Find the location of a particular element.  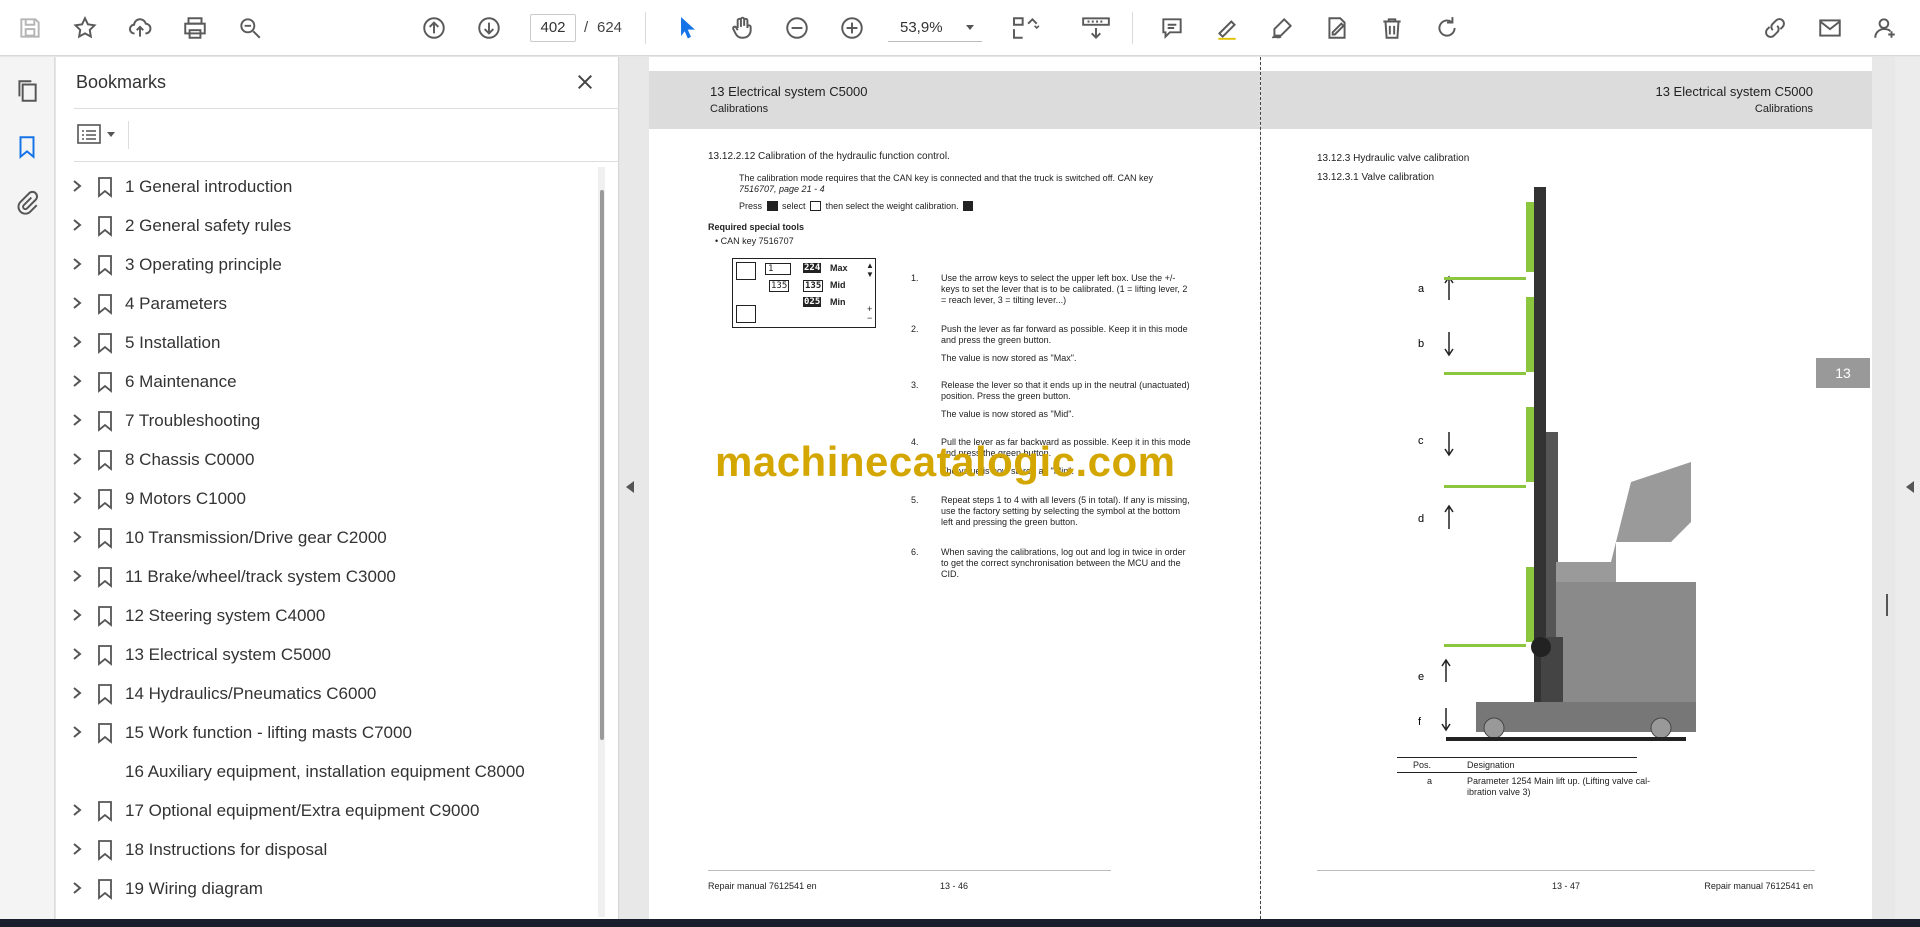

bookmark-item: 5 Installation is located at coordinates (326, 342).